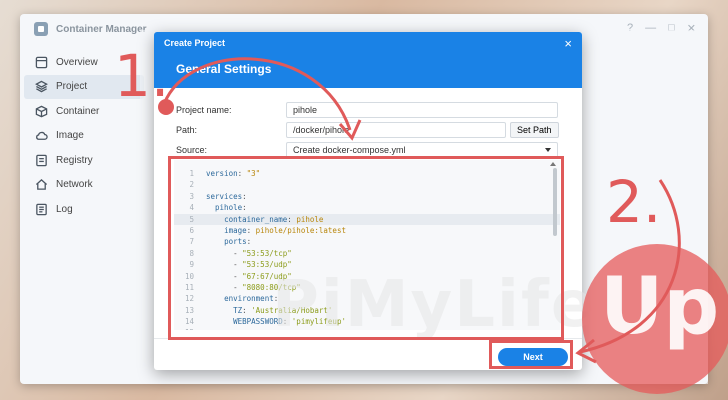 This screenshot has width=728, height=400. What do you see at coordinates (41, 185) in the screenshot?
I see `home-network-icon` at bounding box center [41, 185].